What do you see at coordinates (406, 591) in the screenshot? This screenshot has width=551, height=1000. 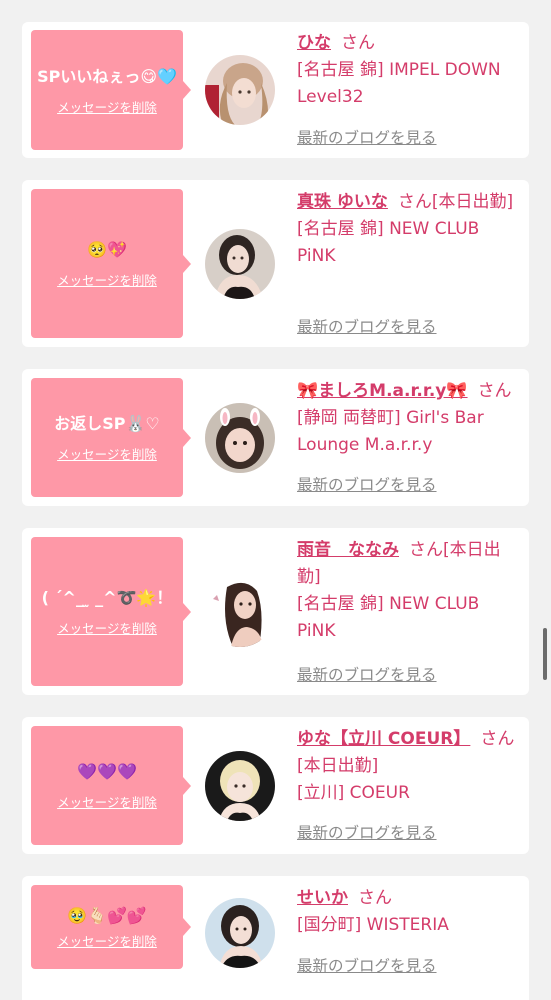 I see `sender-info: 雨音 ななみ さん[本日出勤] [名古屋 錦] NEW CLUB PiNK` at bounding box center [406, 591].